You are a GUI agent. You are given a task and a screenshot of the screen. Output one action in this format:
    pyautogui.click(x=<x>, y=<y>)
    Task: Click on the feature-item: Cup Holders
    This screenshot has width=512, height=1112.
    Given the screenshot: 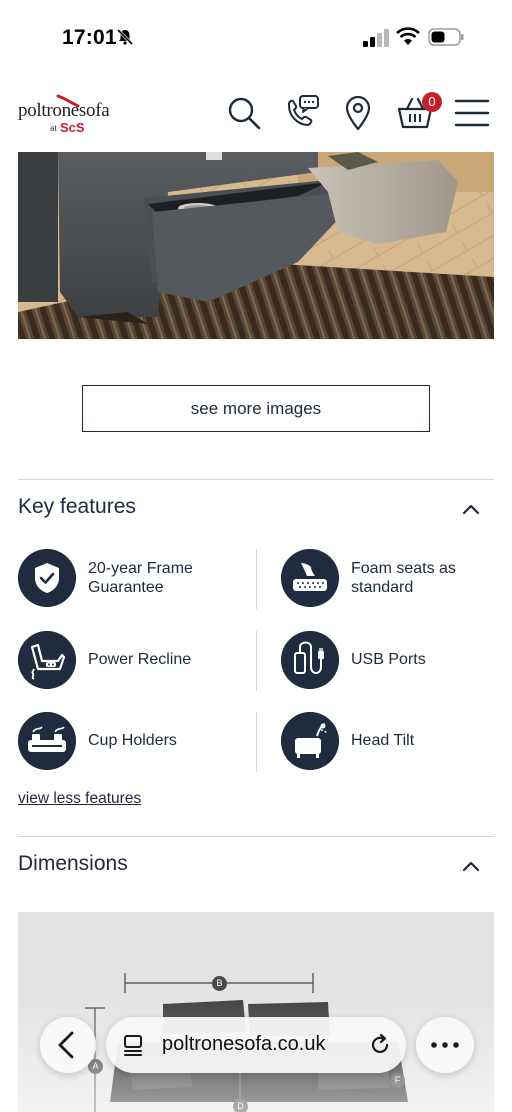 What is the action you would take?
    pyautogui.click(x=133, y=742)
    